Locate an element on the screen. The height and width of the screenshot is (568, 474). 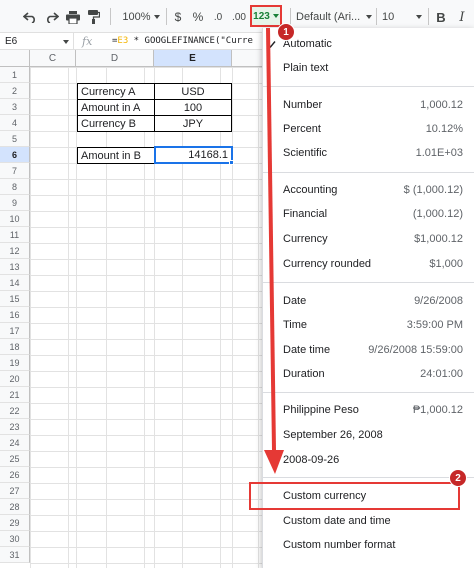
step-badge-2: 2 is located at coordinates (458, 478).